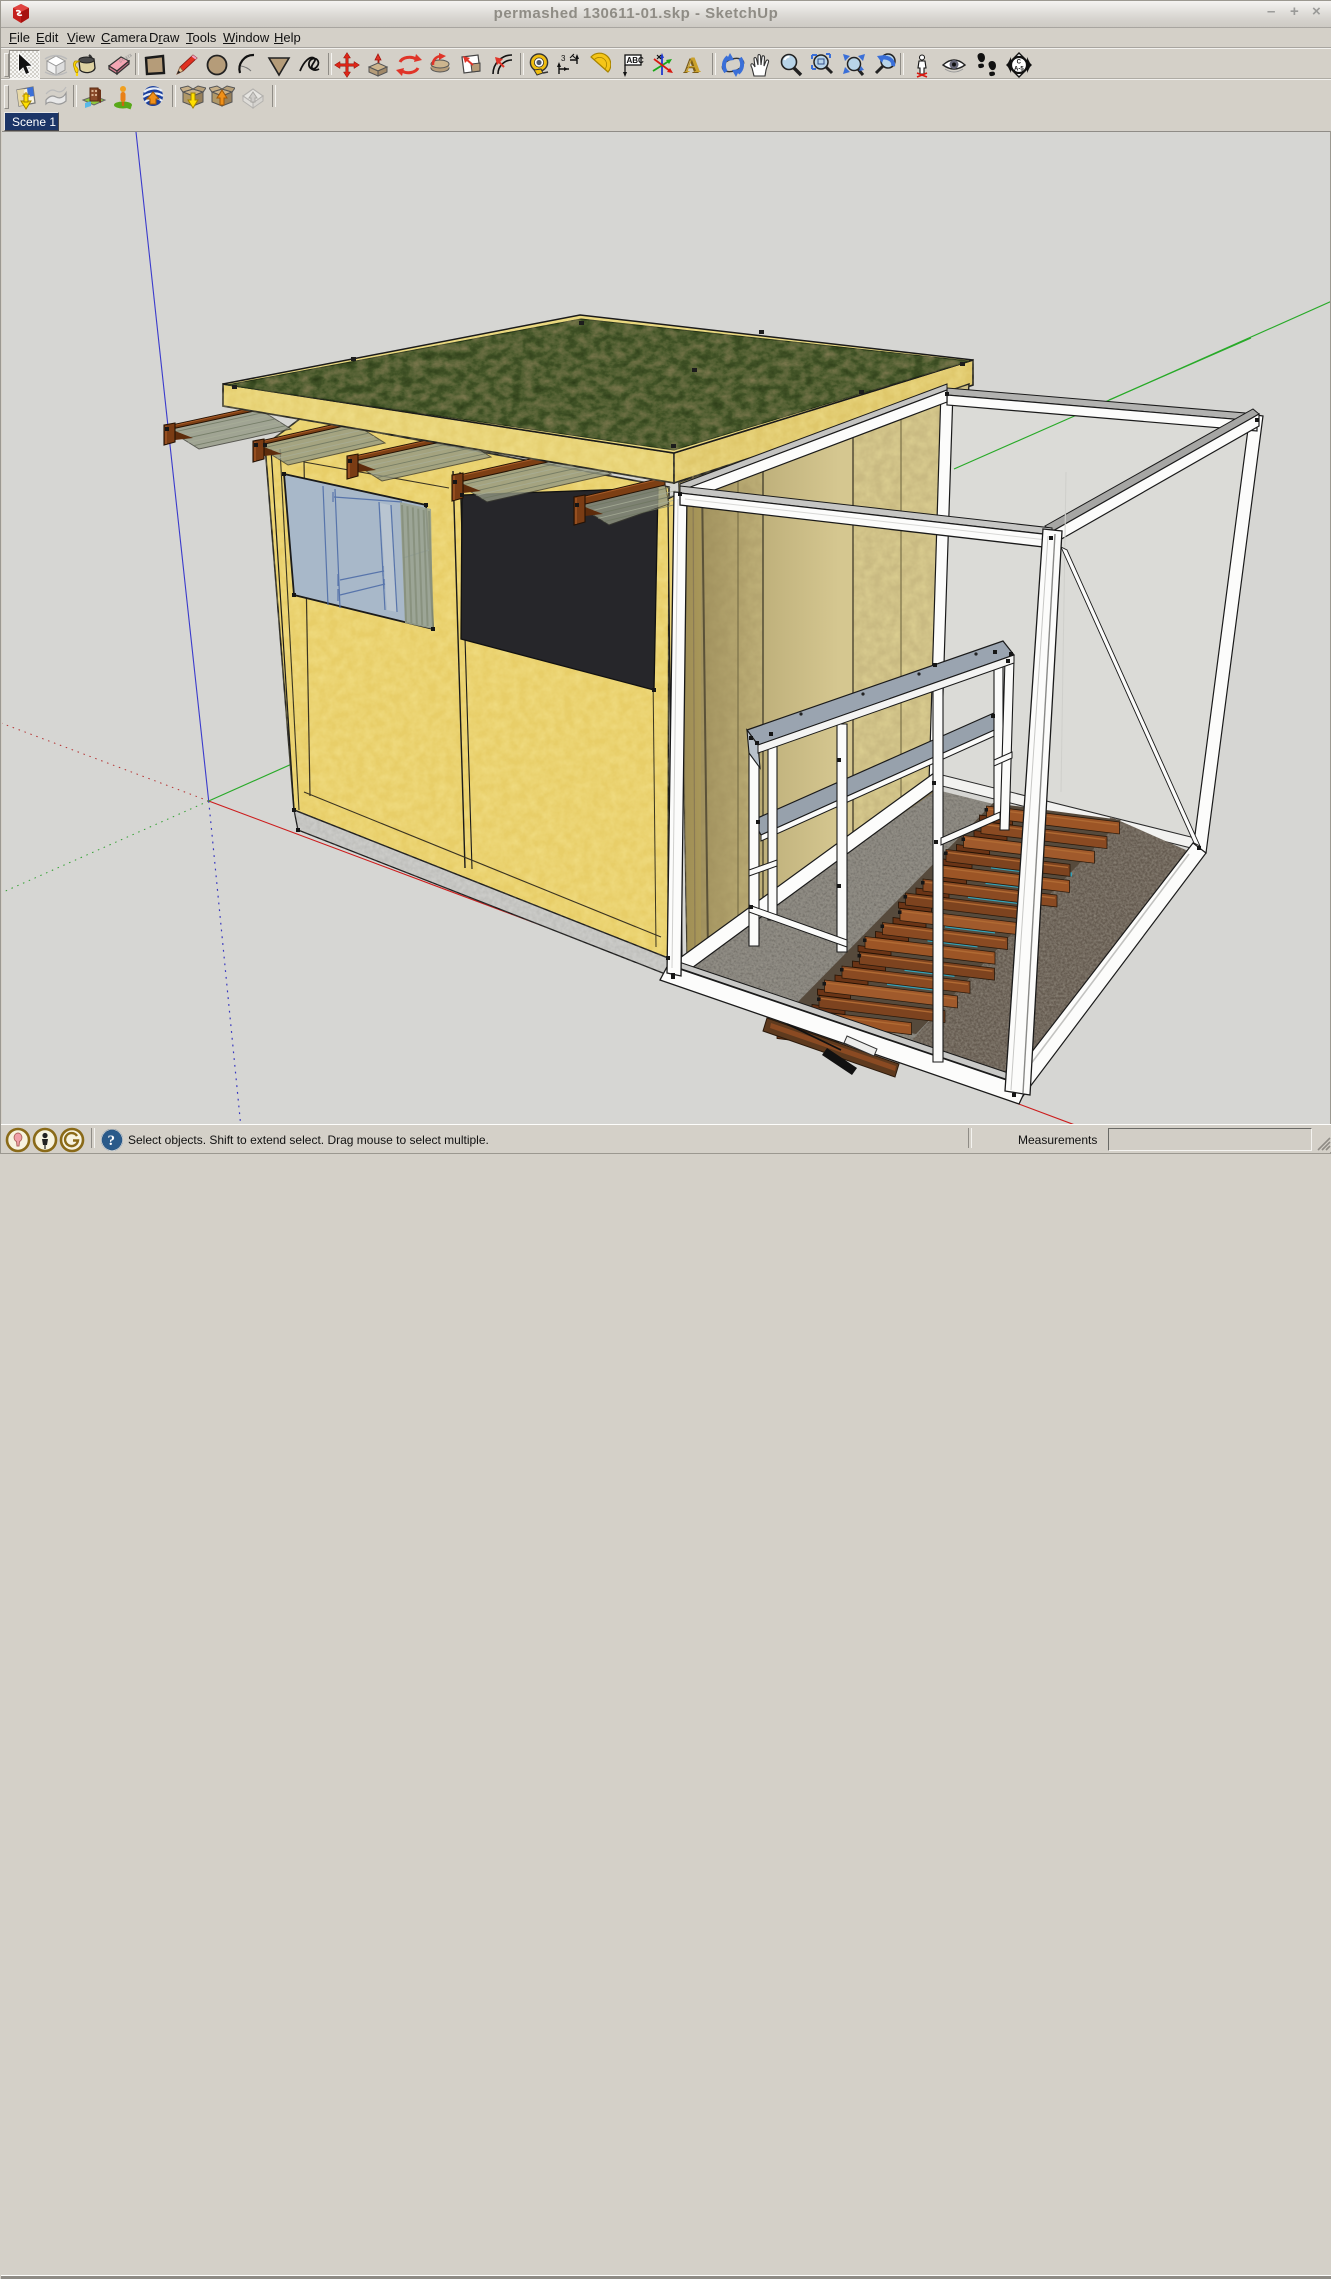 This screenshot has height=2279, width=1331. Describe the element at coordinates (693, 64) in the screenshot. I see `svg-text: A` at that location.